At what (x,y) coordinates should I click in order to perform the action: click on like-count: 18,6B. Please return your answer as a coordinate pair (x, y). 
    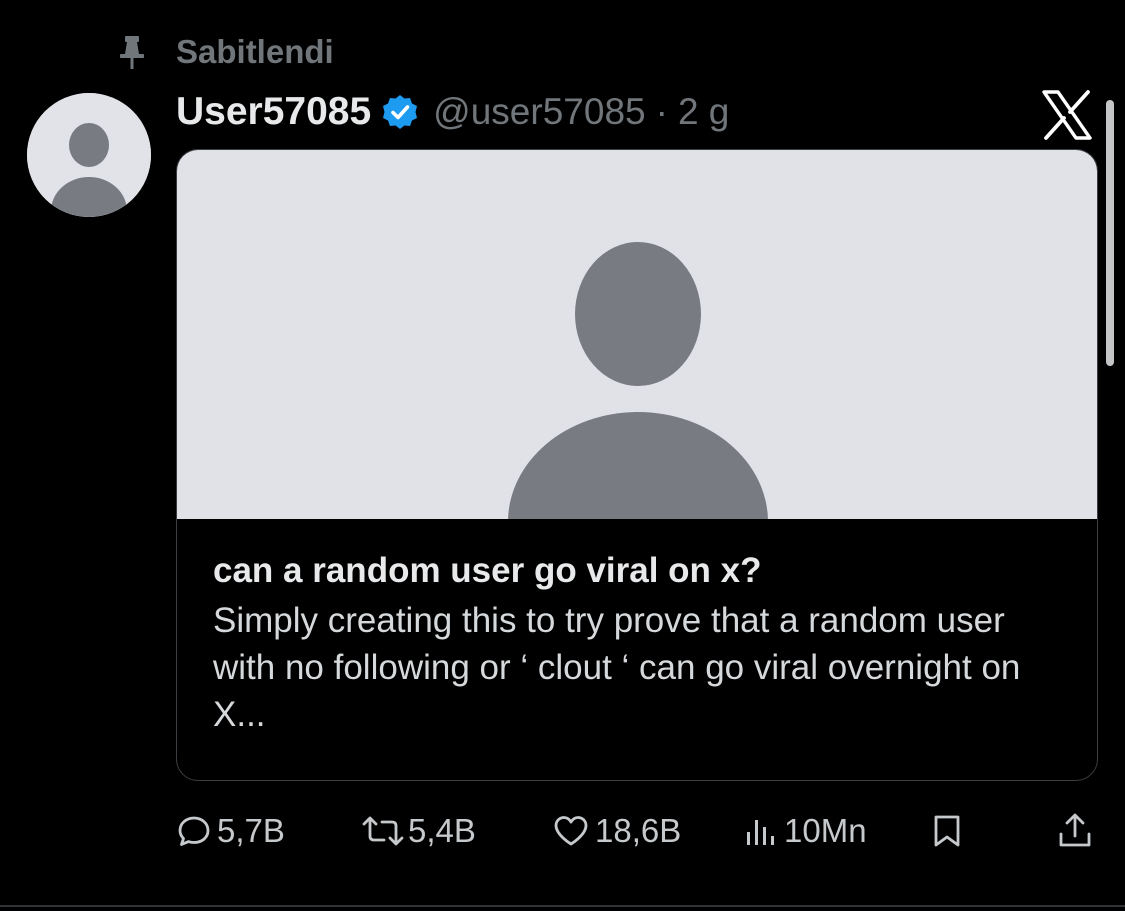
    Looking at the image, I should click on (638, 830).